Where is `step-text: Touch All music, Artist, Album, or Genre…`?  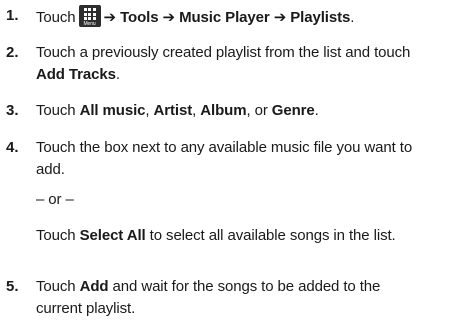 step-text: Touch All music, Artist, Album, or Genre… is located at coordinates (177, 110).